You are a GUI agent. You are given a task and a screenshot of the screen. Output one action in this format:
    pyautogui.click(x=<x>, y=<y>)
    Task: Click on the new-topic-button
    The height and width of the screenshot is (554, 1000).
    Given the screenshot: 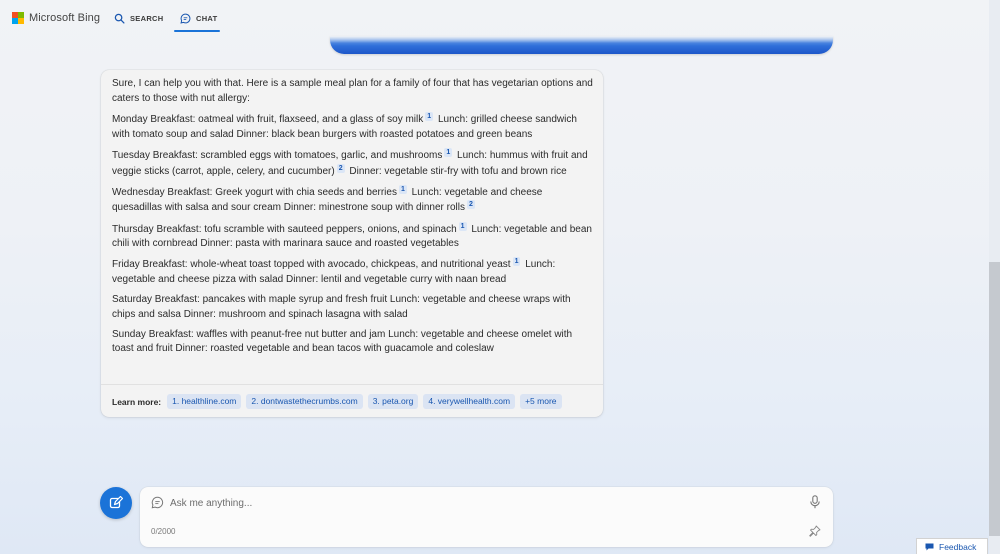 What is the action you would take?
    pyautogui.click(x=116, y=503)
    